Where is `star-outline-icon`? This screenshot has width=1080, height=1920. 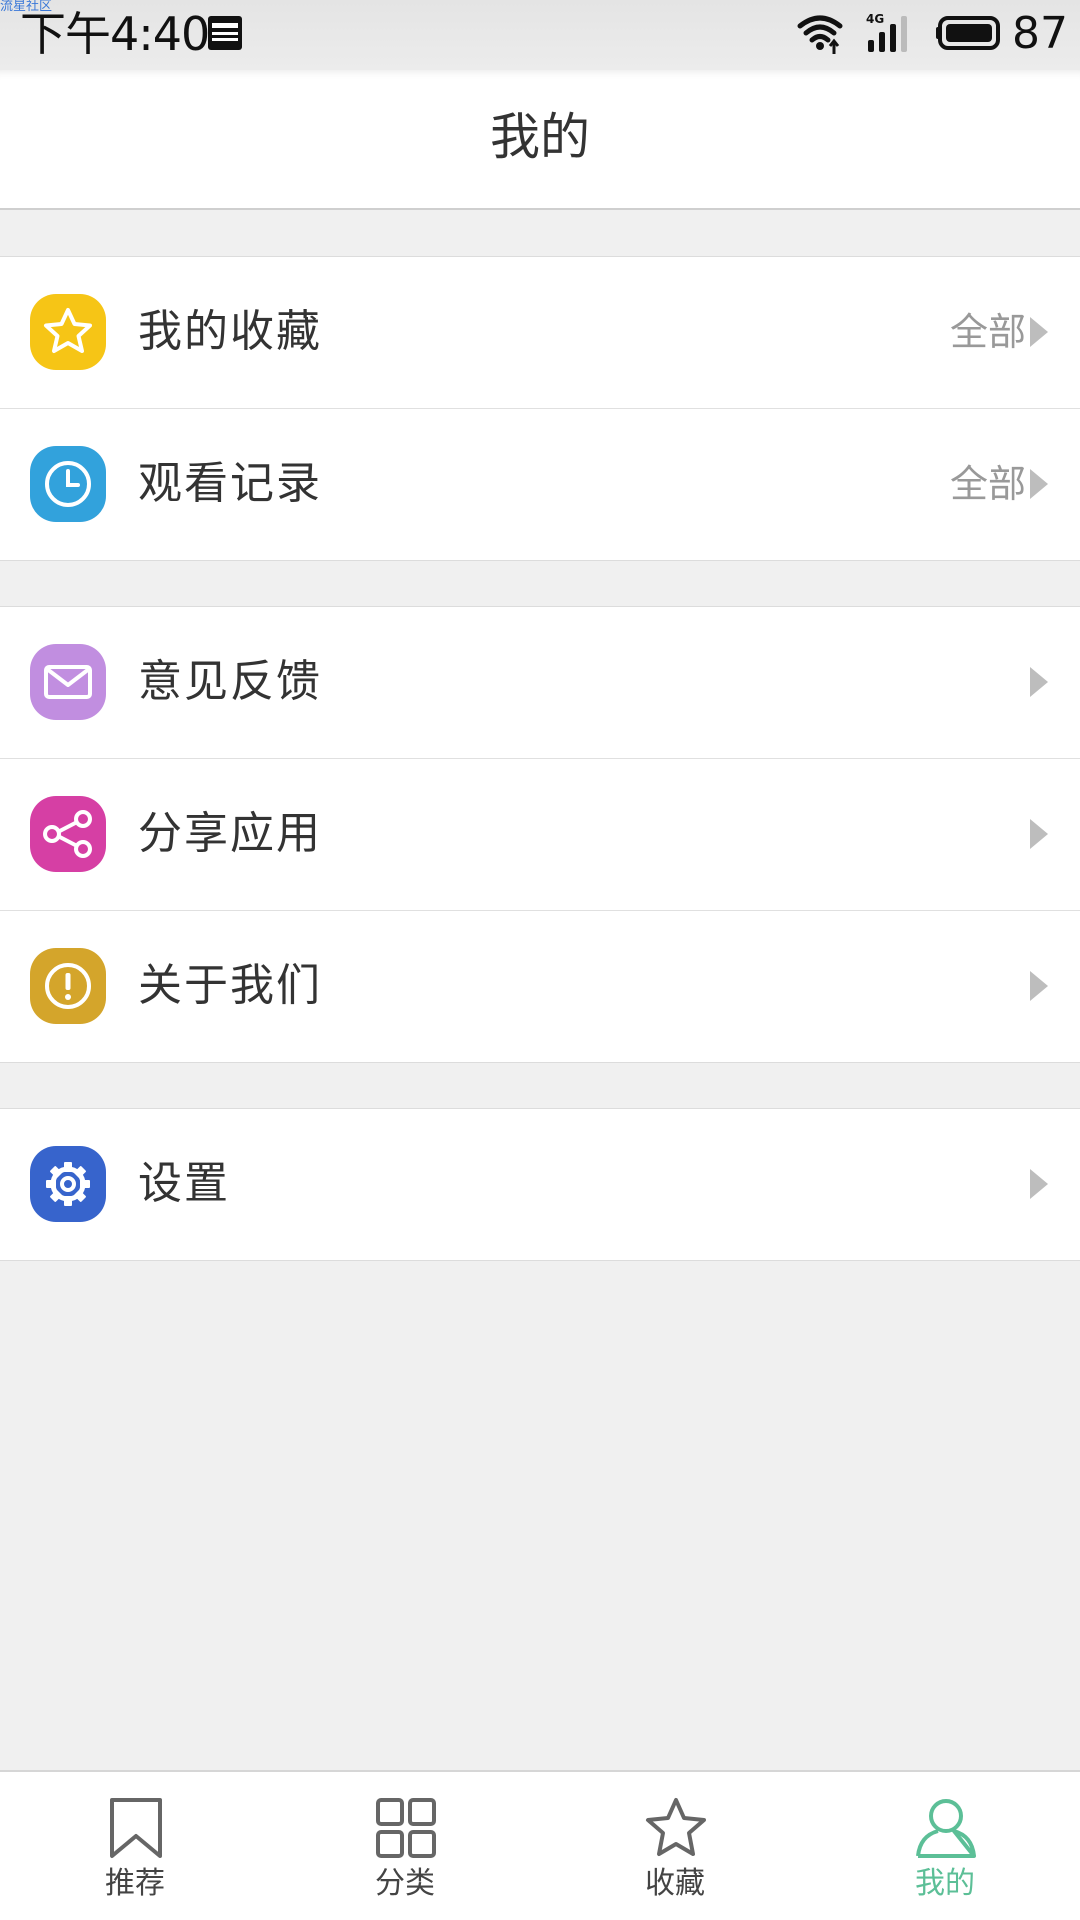
star-outline-icon is located at coordinates (676, 1827).